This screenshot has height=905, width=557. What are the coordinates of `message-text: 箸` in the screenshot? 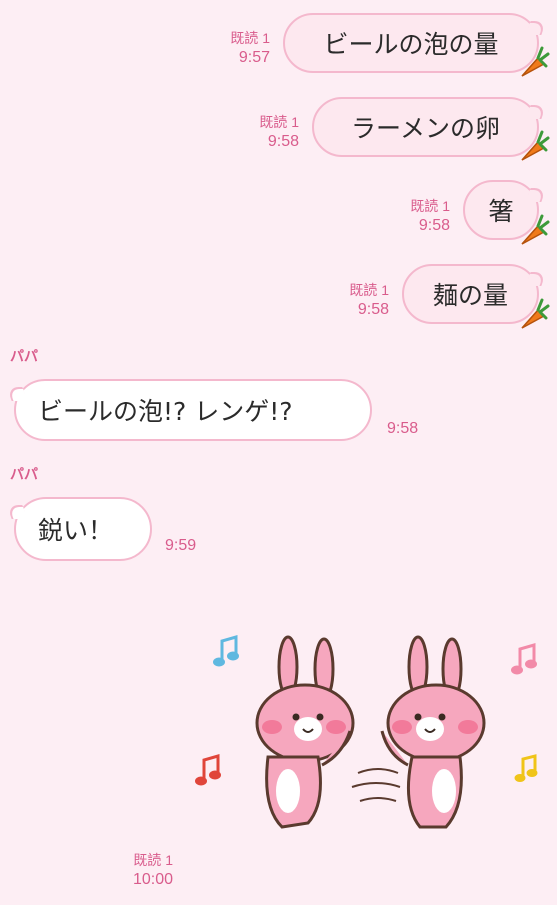 It's located at (501, 211).